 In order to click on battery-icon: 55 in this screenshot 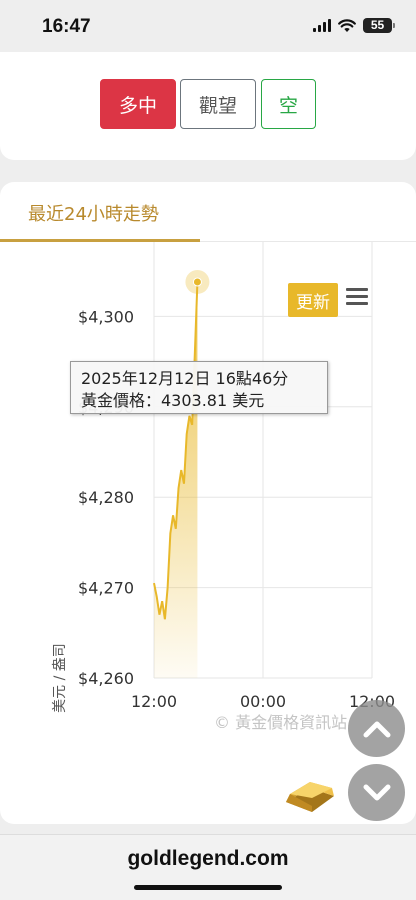, I will do `click(379, 25)`.